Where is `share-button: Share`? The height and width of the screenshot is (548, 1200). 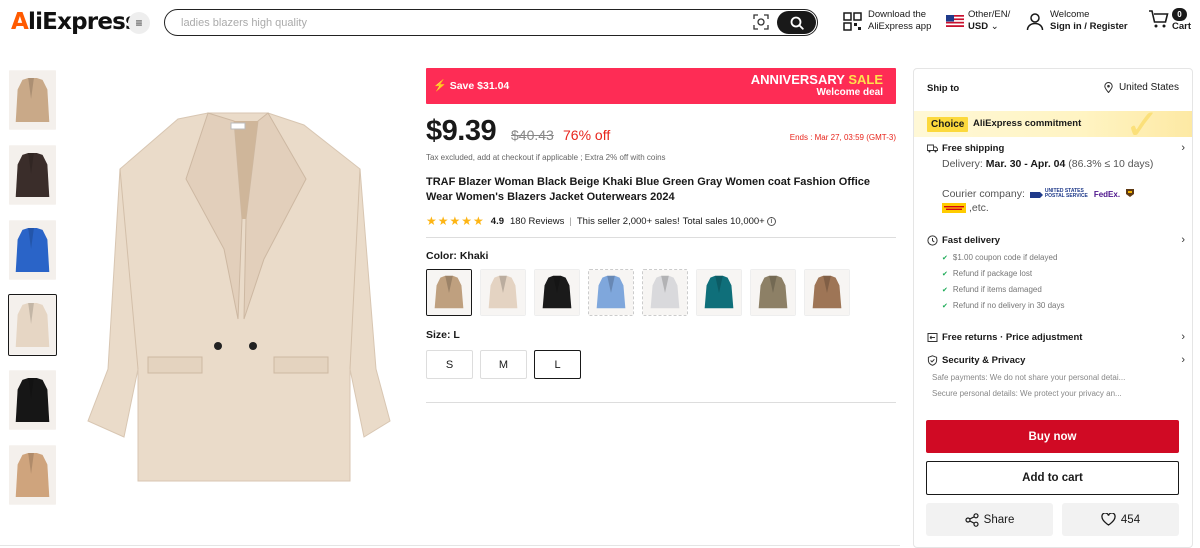
share-button: Share is located at coordinates (989, 519).